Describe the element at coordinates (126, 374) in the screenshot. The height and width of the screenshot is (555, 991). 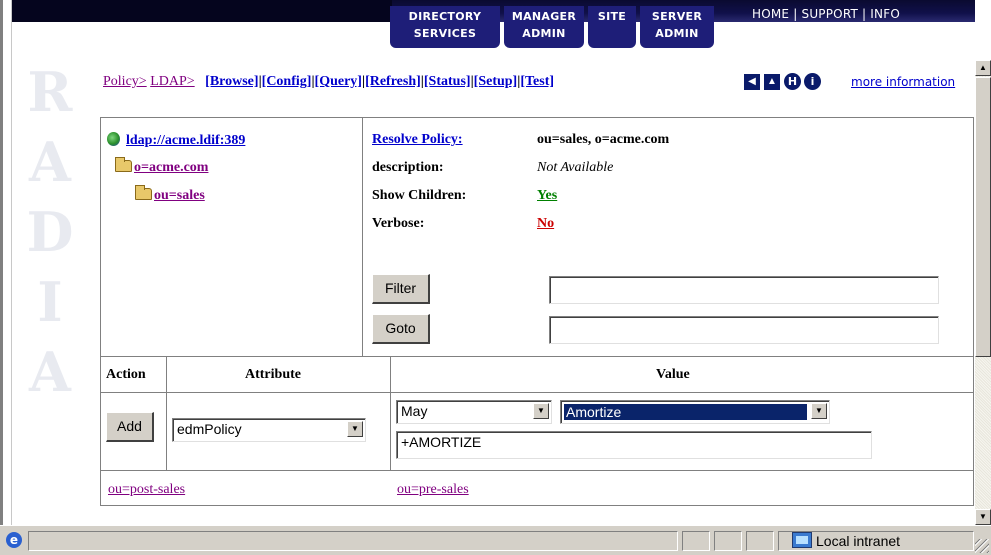
I see `action-header: Action` at that location.